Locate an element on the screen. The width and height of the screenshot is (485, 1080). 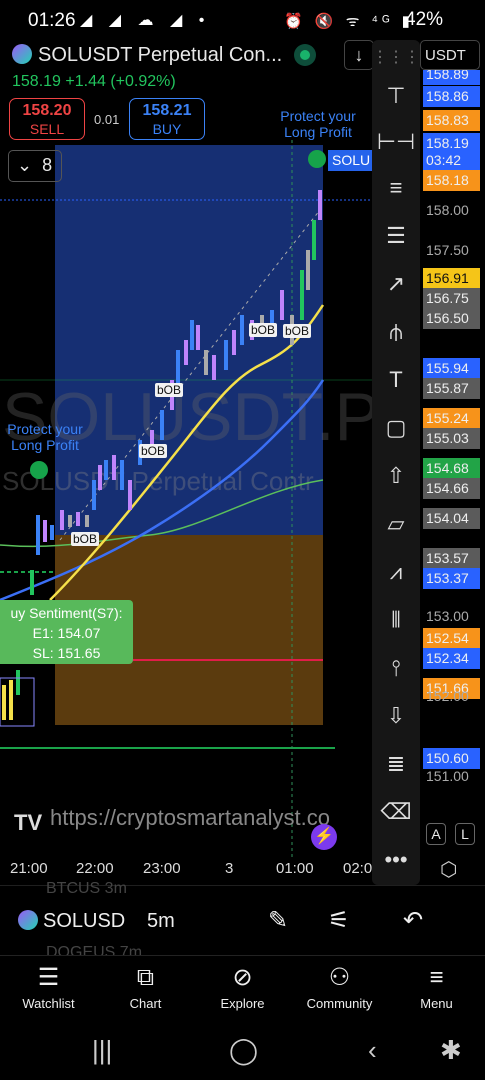
sentiment-entry: E1: 154.07 is located at coordinates (66, 633).